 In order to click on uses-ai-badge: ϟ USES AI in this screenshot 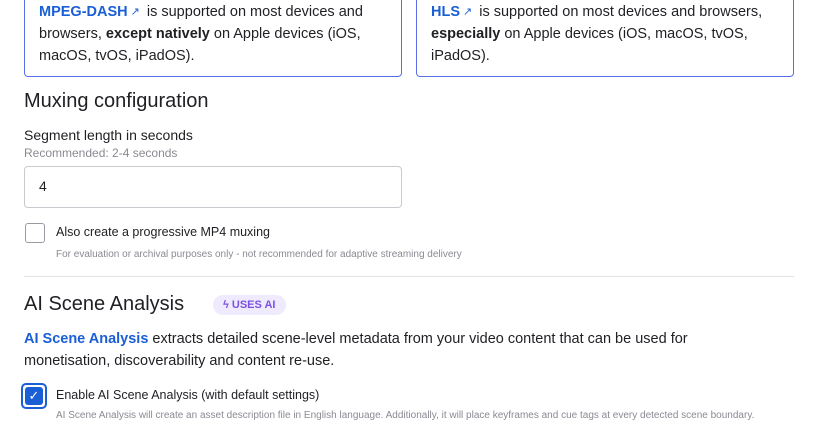, I will do `click(249, 305)`.